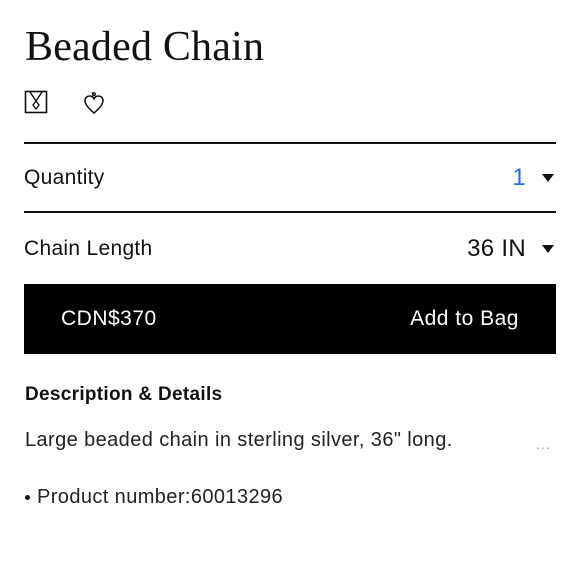 The image size is (580, 580). I want to click on description-heading: Description & Details, so click(124, 394).